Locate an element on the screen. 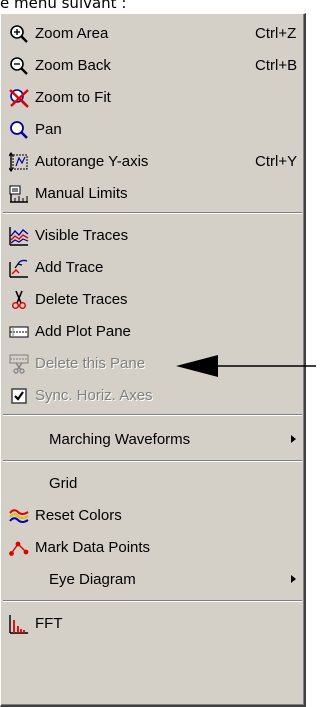  menu-item-add-trace: Add Trace is located at coordinates (151, 267).